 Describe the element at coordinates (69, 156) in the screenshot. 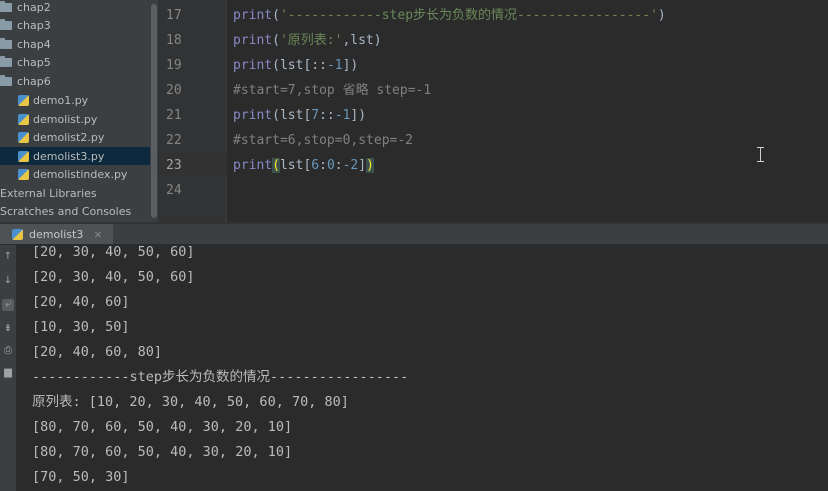

I see `tree-item-label: demolist3.py` at that location.